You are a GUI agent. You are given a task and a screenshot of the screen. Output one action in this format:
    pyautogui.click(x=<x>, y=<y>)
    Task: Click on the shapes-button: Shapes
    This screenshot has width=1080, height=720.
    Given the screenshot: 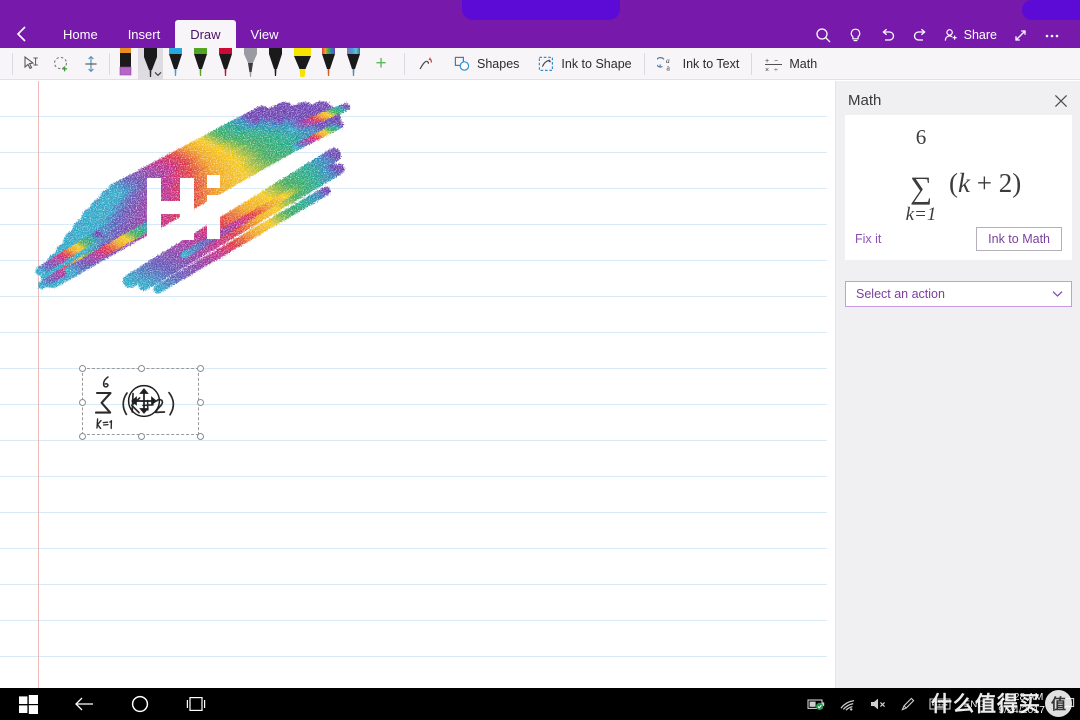 What is the action you would take?
    pyautogui.click(x=486, y=64)
    